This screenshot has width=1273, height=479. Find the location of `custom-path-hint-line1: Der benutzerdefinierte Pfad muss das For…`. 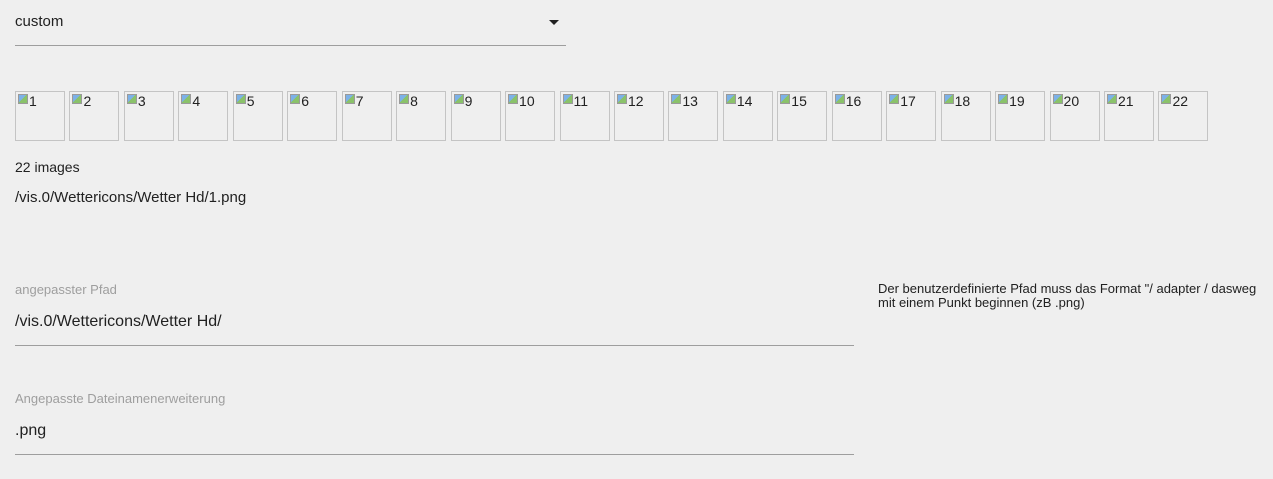

custom-path-hint-line1: Der benutzerdefinierte Pfad muss das For… is located at coordinates (1067, 288).